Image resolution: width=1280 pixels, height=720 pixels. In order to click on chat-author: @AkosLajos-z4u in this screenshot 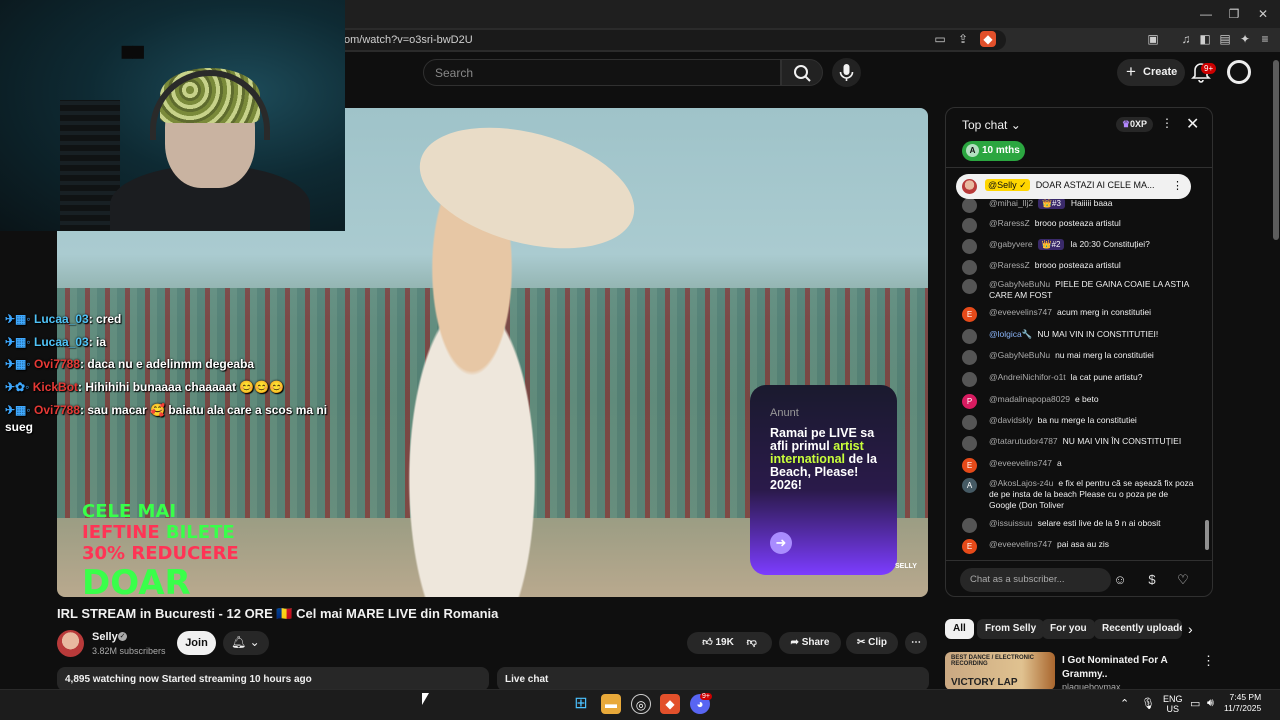, I will do `click(1021, 483)`.